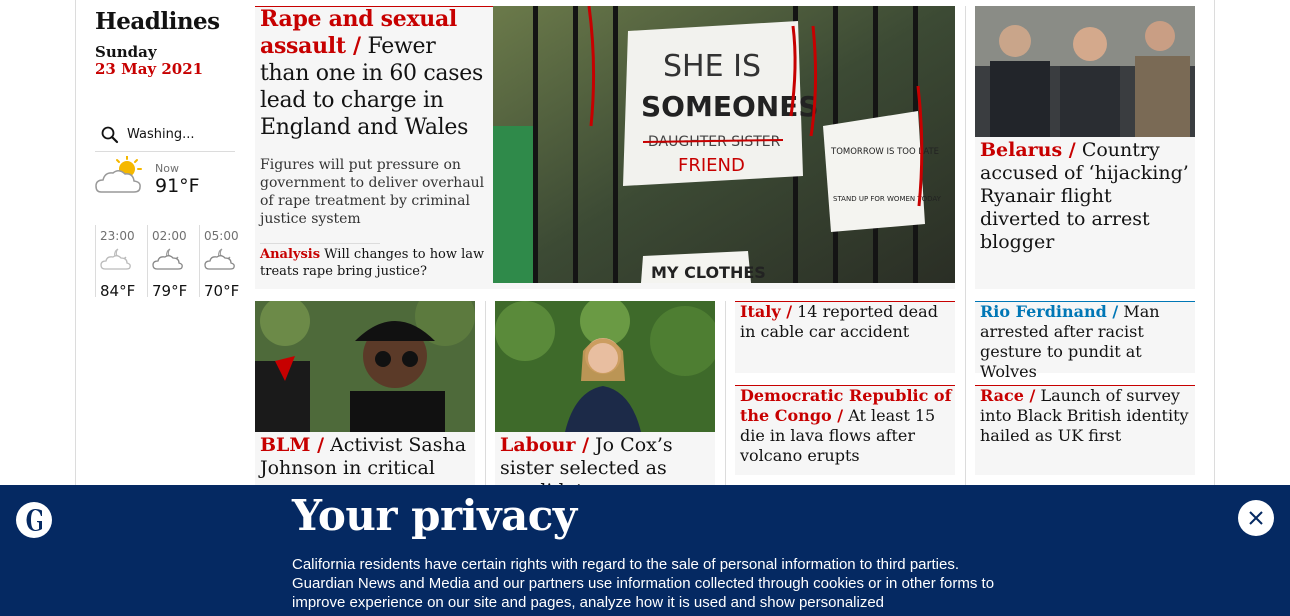 This screenshot has width=1290, height=616. I want to click on story-kicker: Italy /, so click(766, 311).